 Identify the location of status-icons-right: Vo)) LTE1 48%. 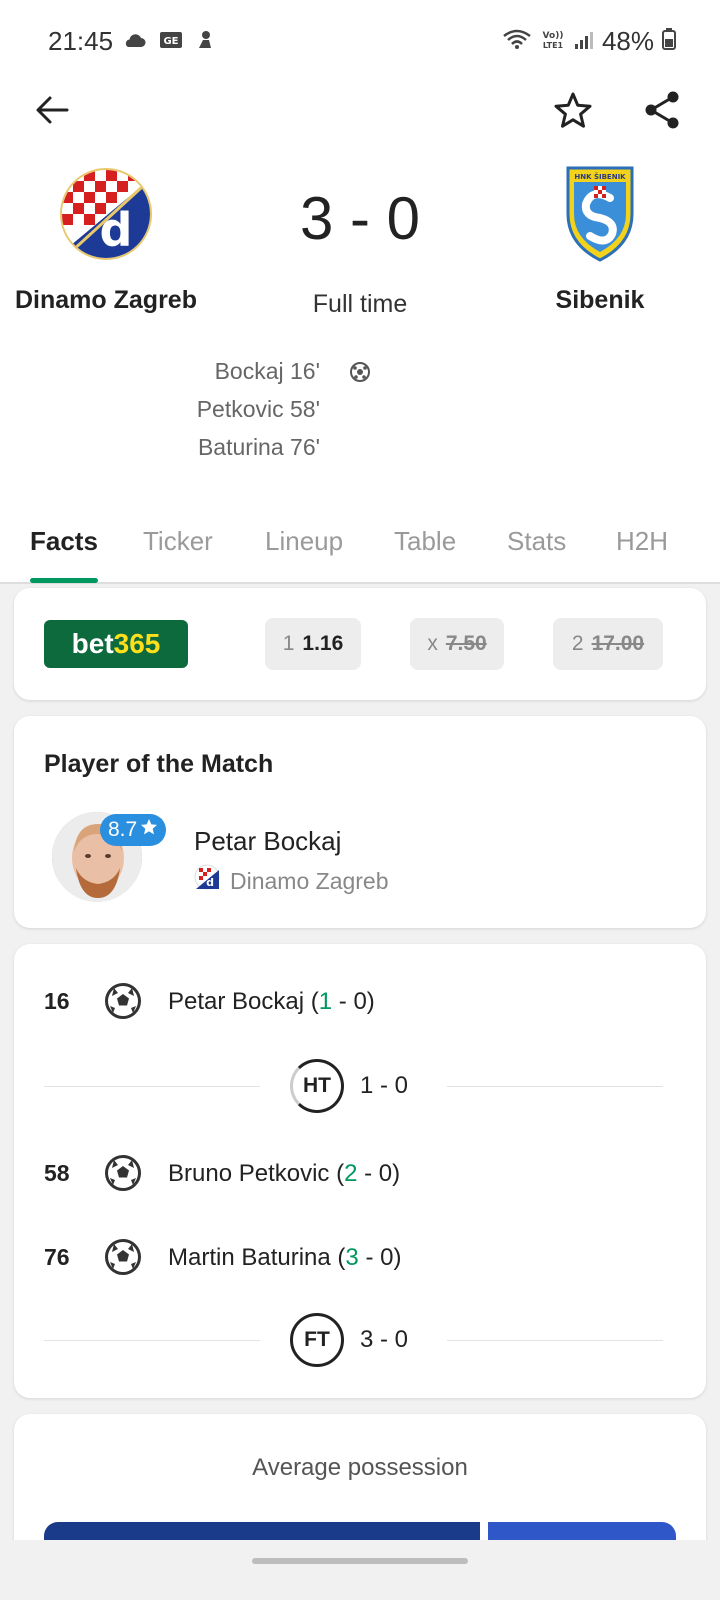
(589, 41).